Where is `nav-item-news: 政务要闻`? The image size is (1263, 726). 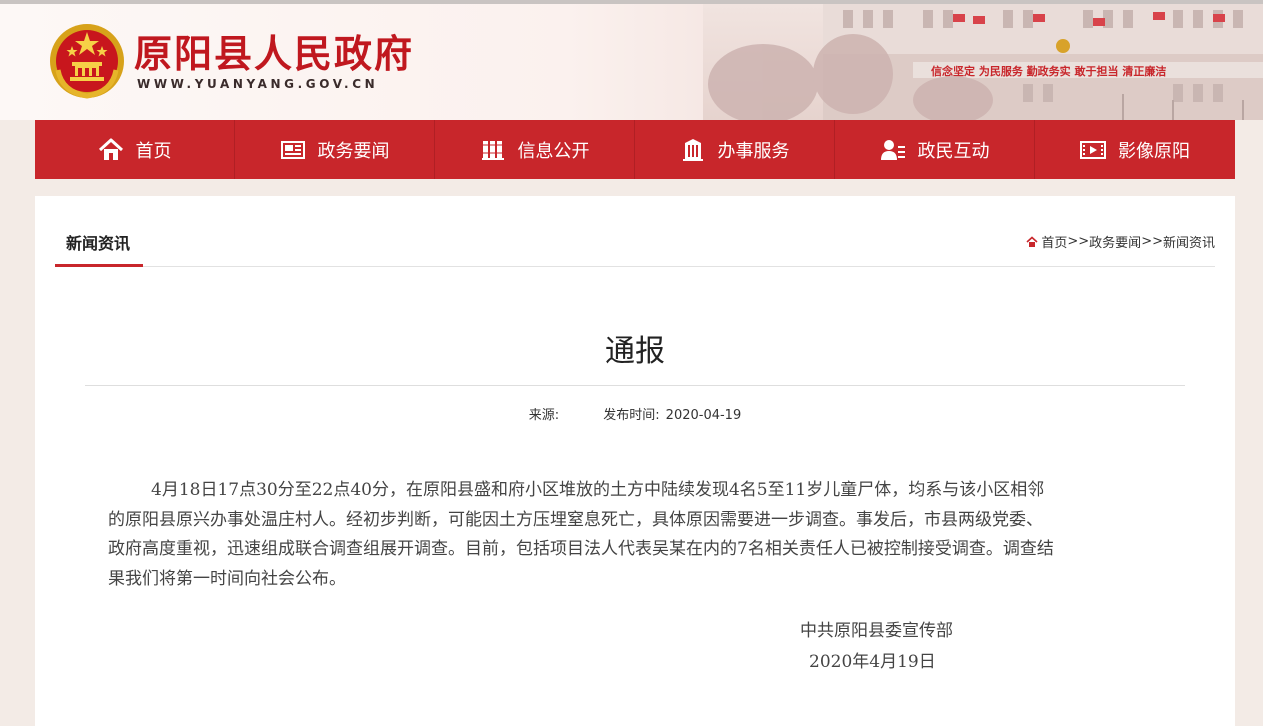
nav-item-news: 政务要闻 is located at coordinates (335, 149).